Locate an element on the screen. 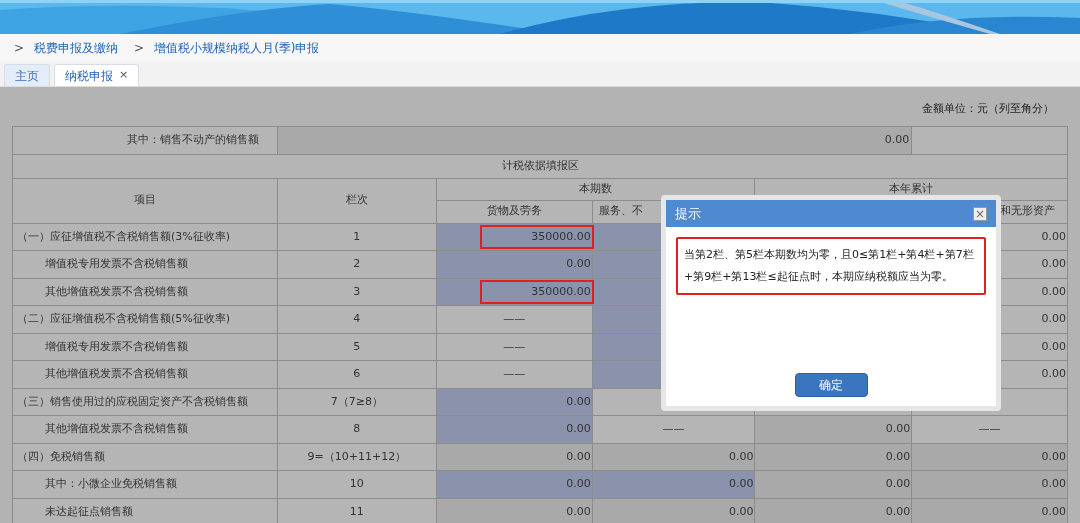 The height and width of the screenshot is (523, 1080). table-cell: 0.00 is located at coordinates (594, 140).